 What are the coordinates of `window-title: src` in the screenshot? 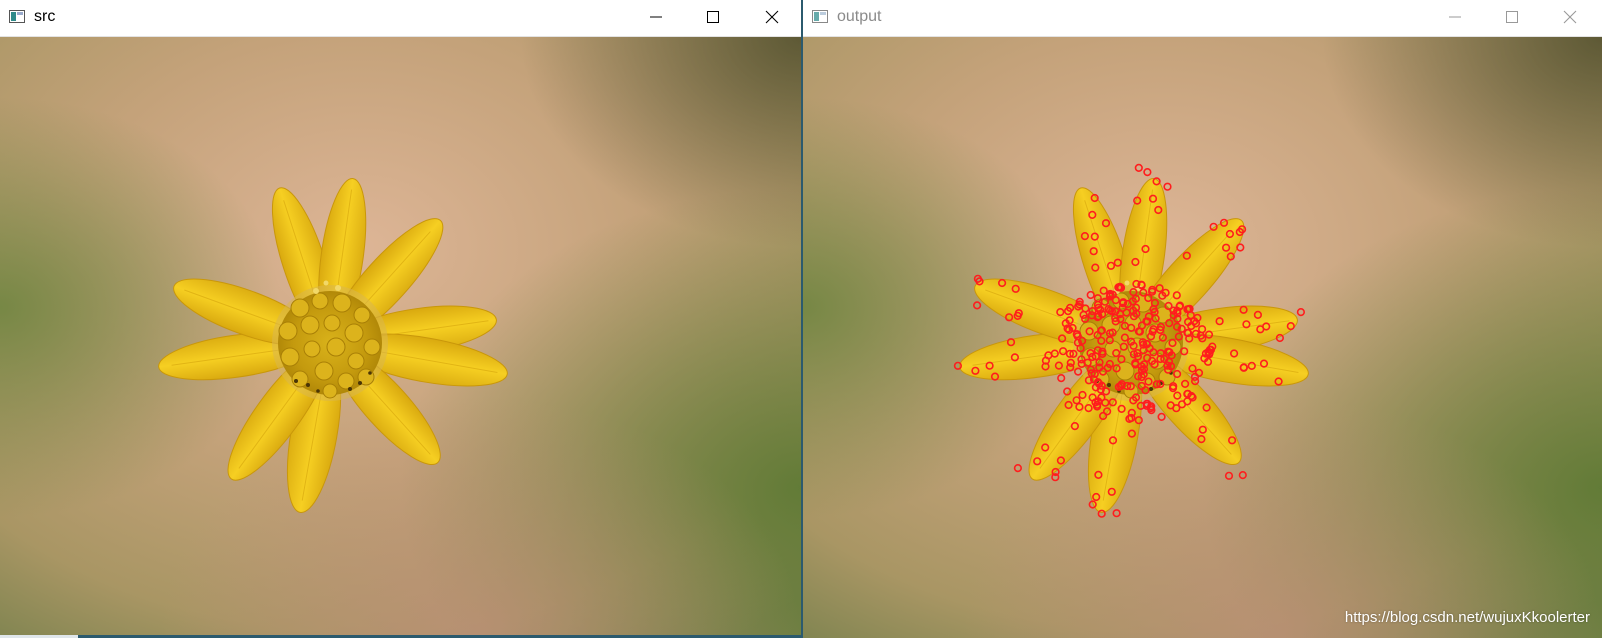 It's located at (45, 16).